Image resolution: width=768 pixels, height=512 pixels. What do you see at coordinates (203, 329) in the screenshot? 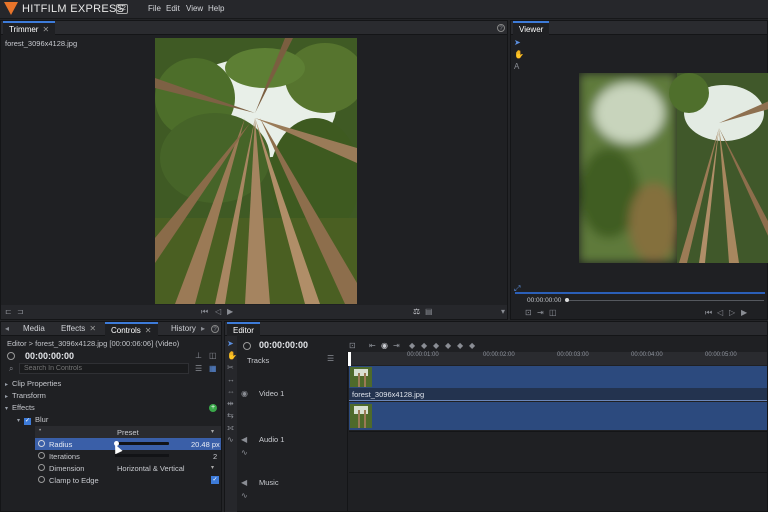
I see `tab-scroll-right-icon: ▸` at bounding box center [203, 329].